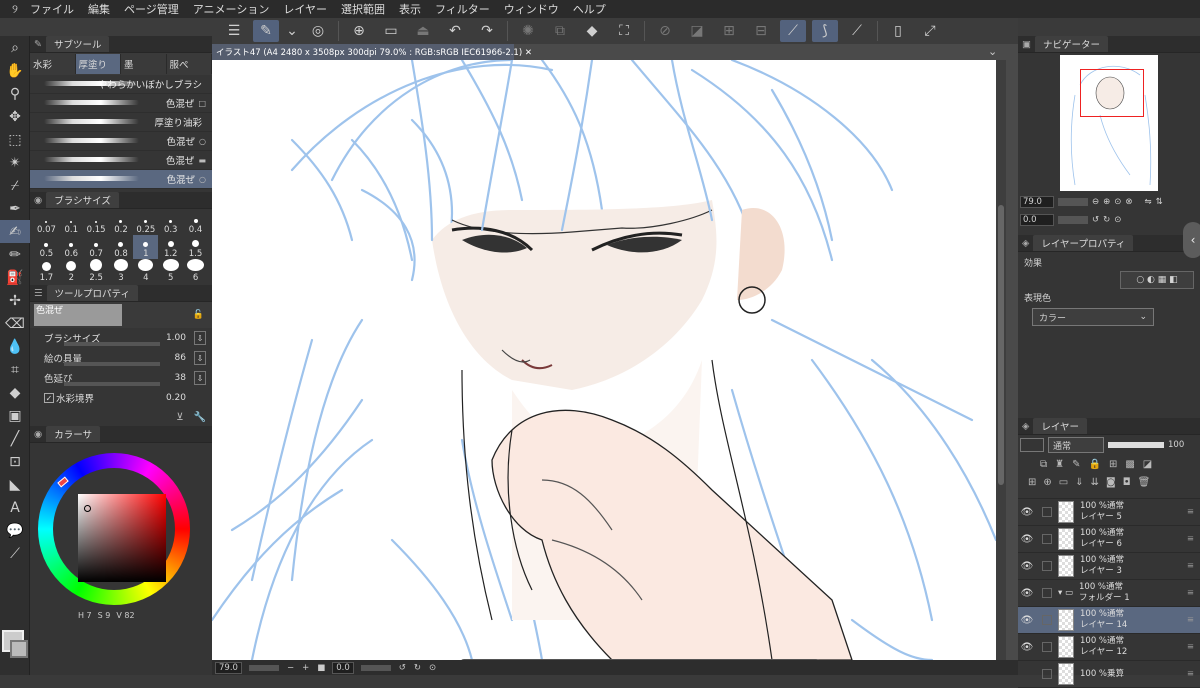 Image resolution: width=1200 pixels, height=688 pixels. Describe the element at coordinates (1128, 202) in the screenshot. I see `actual-size-icon: ⊗` at that location.